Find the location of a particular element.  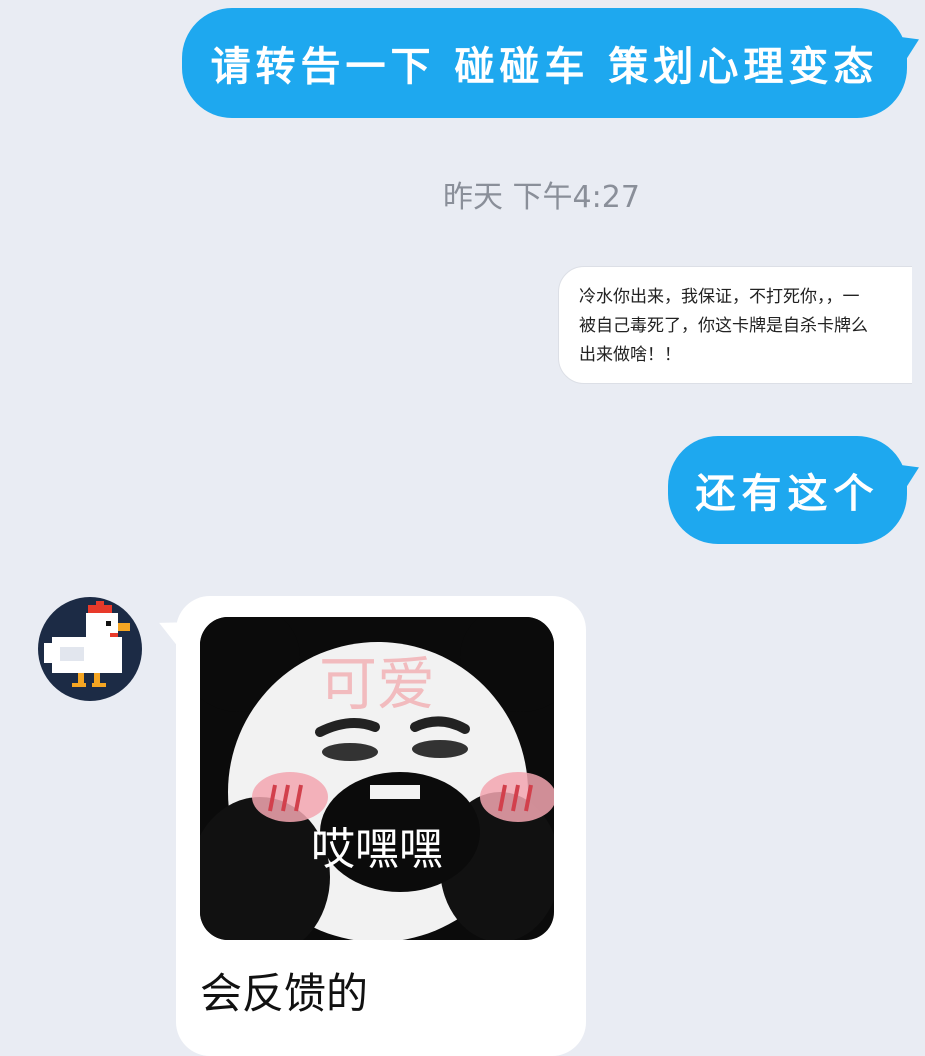

sticker-top-text: 可爱 is located at coordinates (376, 684).